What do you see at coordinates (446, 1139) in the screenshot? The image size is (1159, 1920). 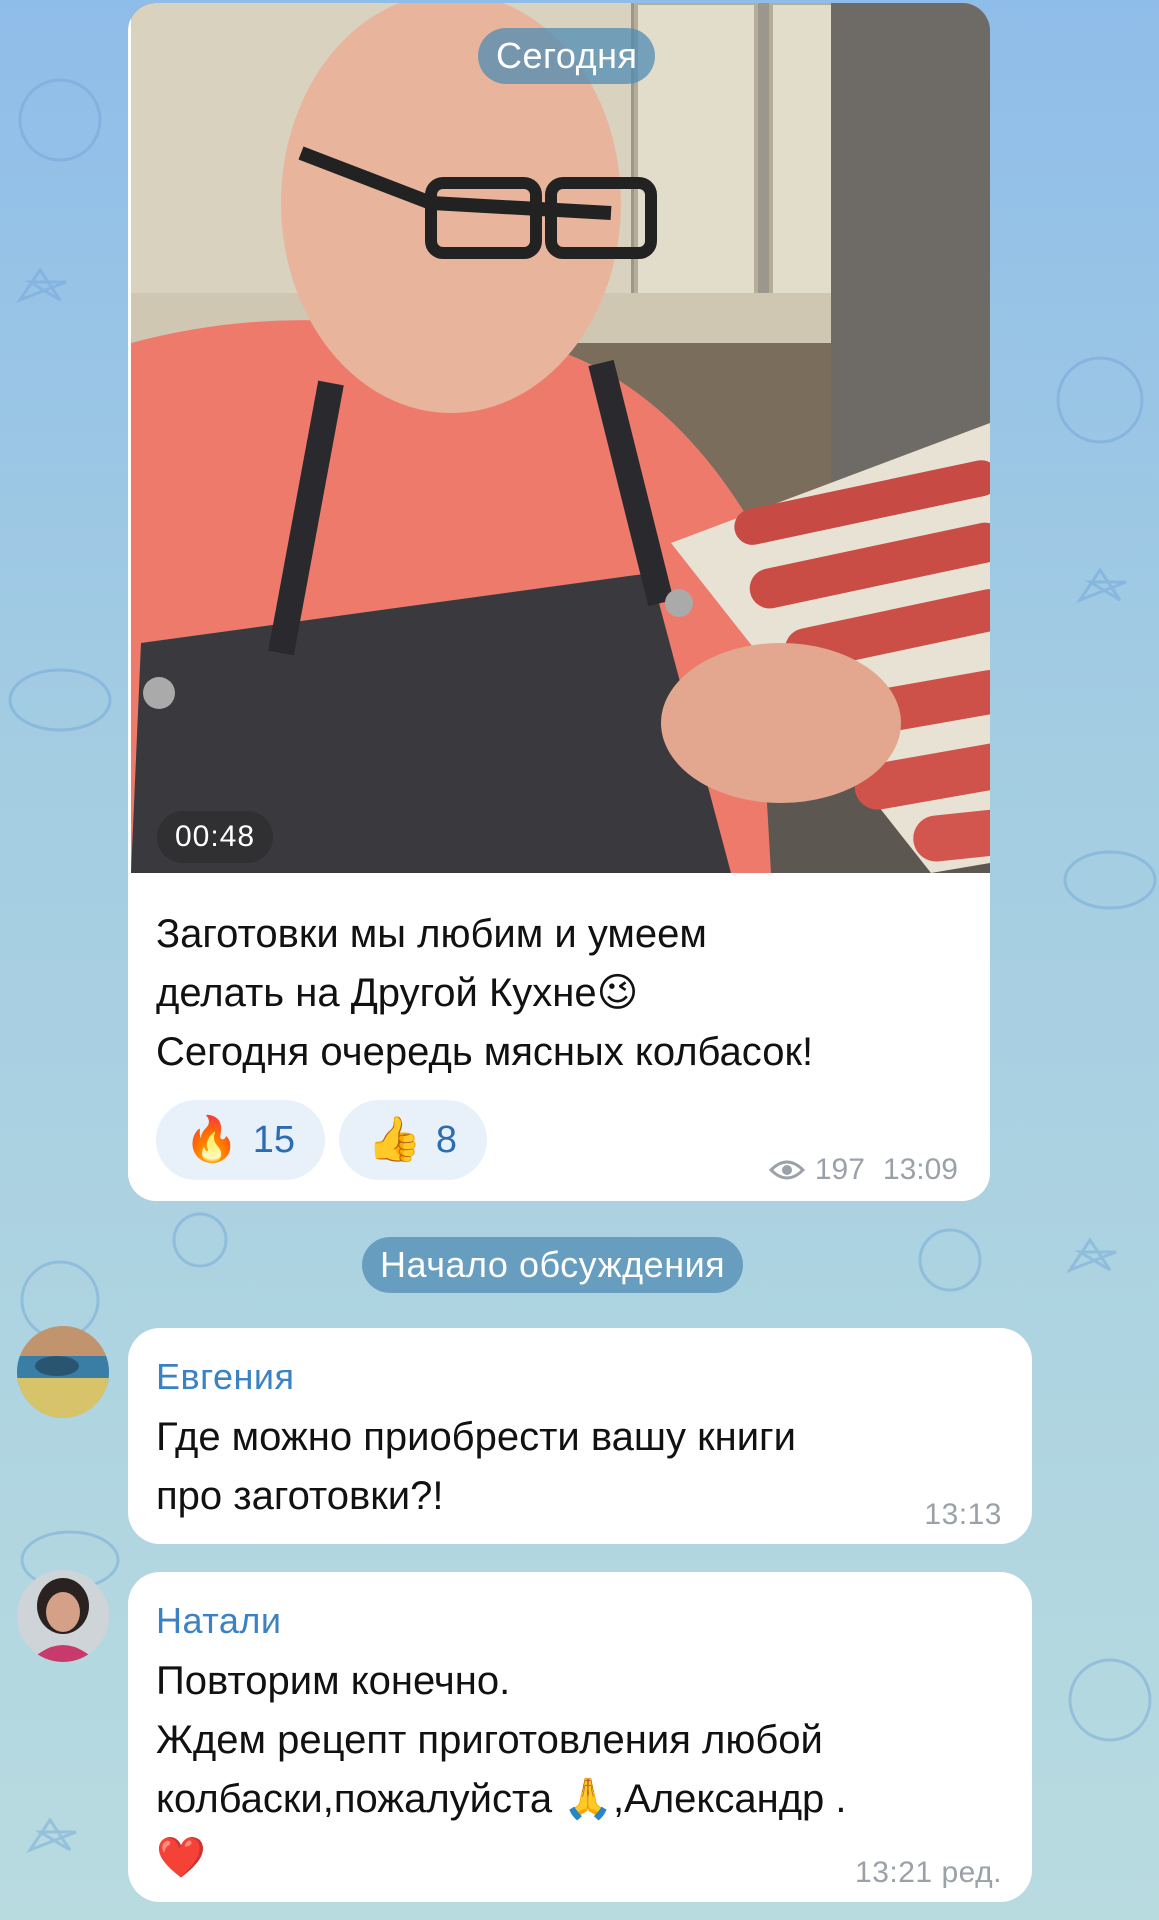 I see `reaction-count: 8` at bounding box center [446, 1139].